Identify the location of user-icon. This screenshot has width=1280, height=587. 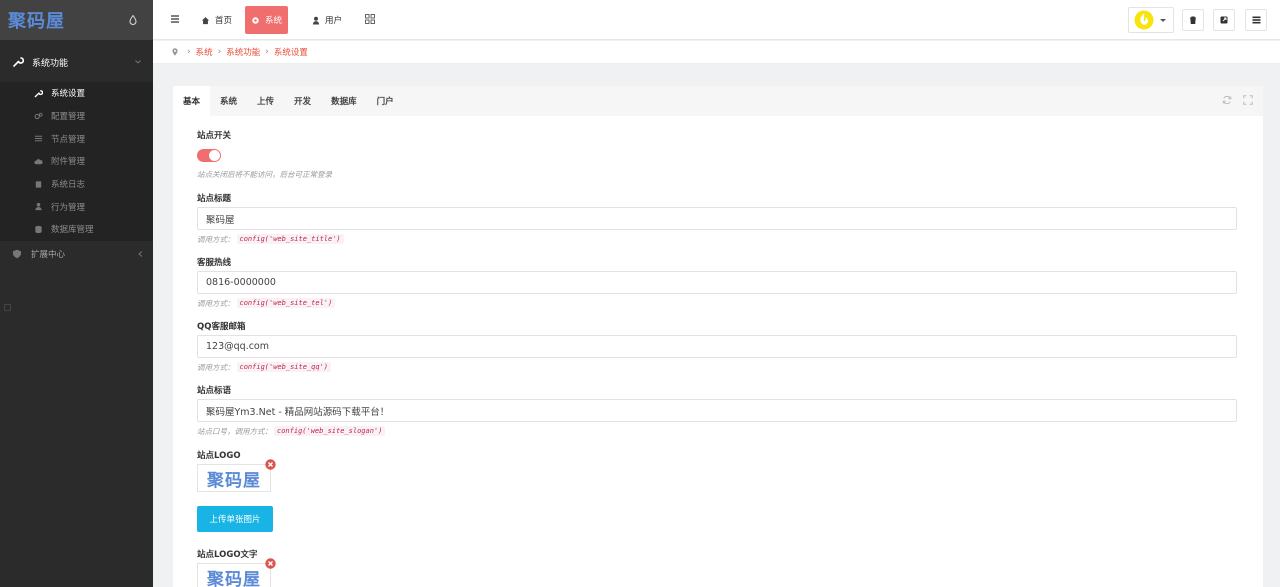
(316, 20).